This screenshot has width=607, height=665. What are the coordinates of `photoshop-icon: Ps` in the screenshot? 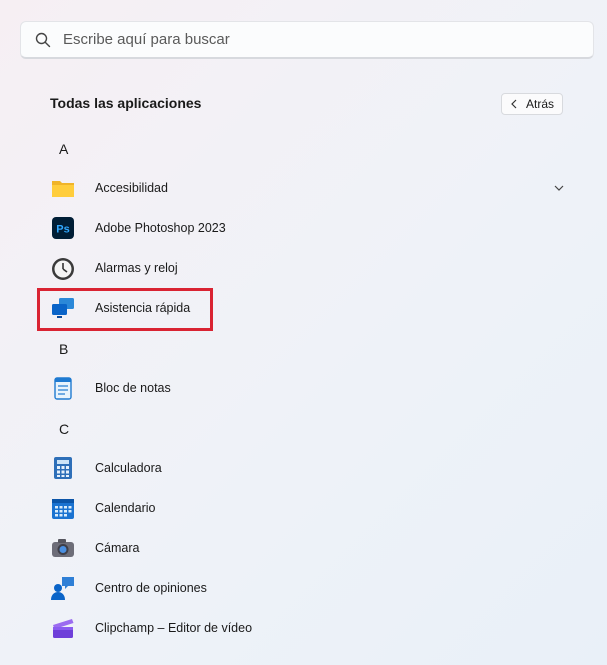 It's located at (63, 228).